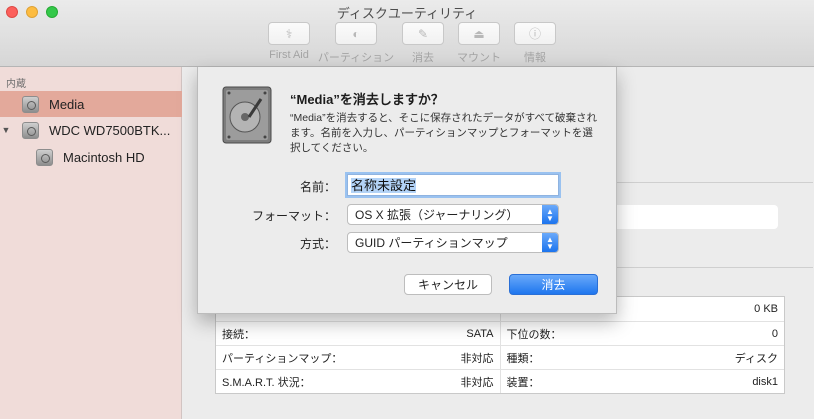  What do you see at coordinates (423, 58) in the screenshot?
I see `toolbar-label: 消去` at bounding box center [423, 58].